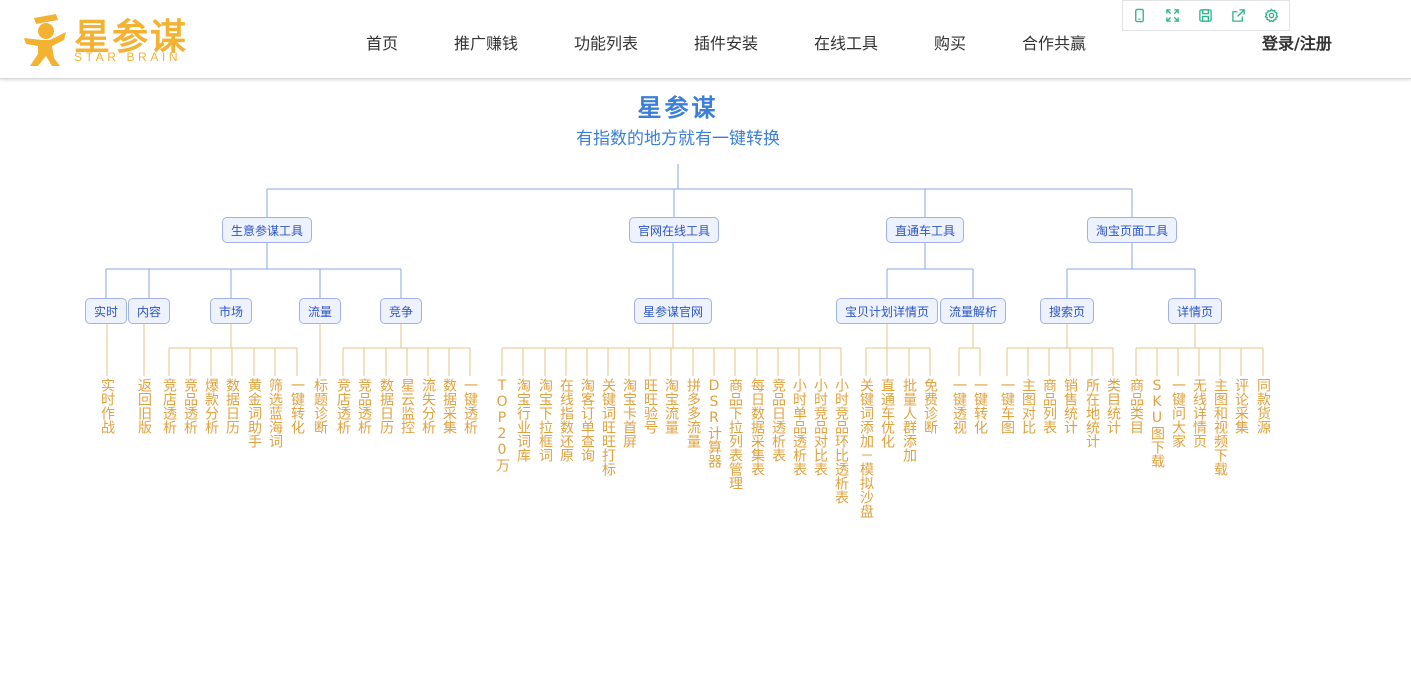 Image resolution: width=1411 pixels, height=675 pixels. I want to click on feature-leaf: 淘客订单查询, so click(587, 420).